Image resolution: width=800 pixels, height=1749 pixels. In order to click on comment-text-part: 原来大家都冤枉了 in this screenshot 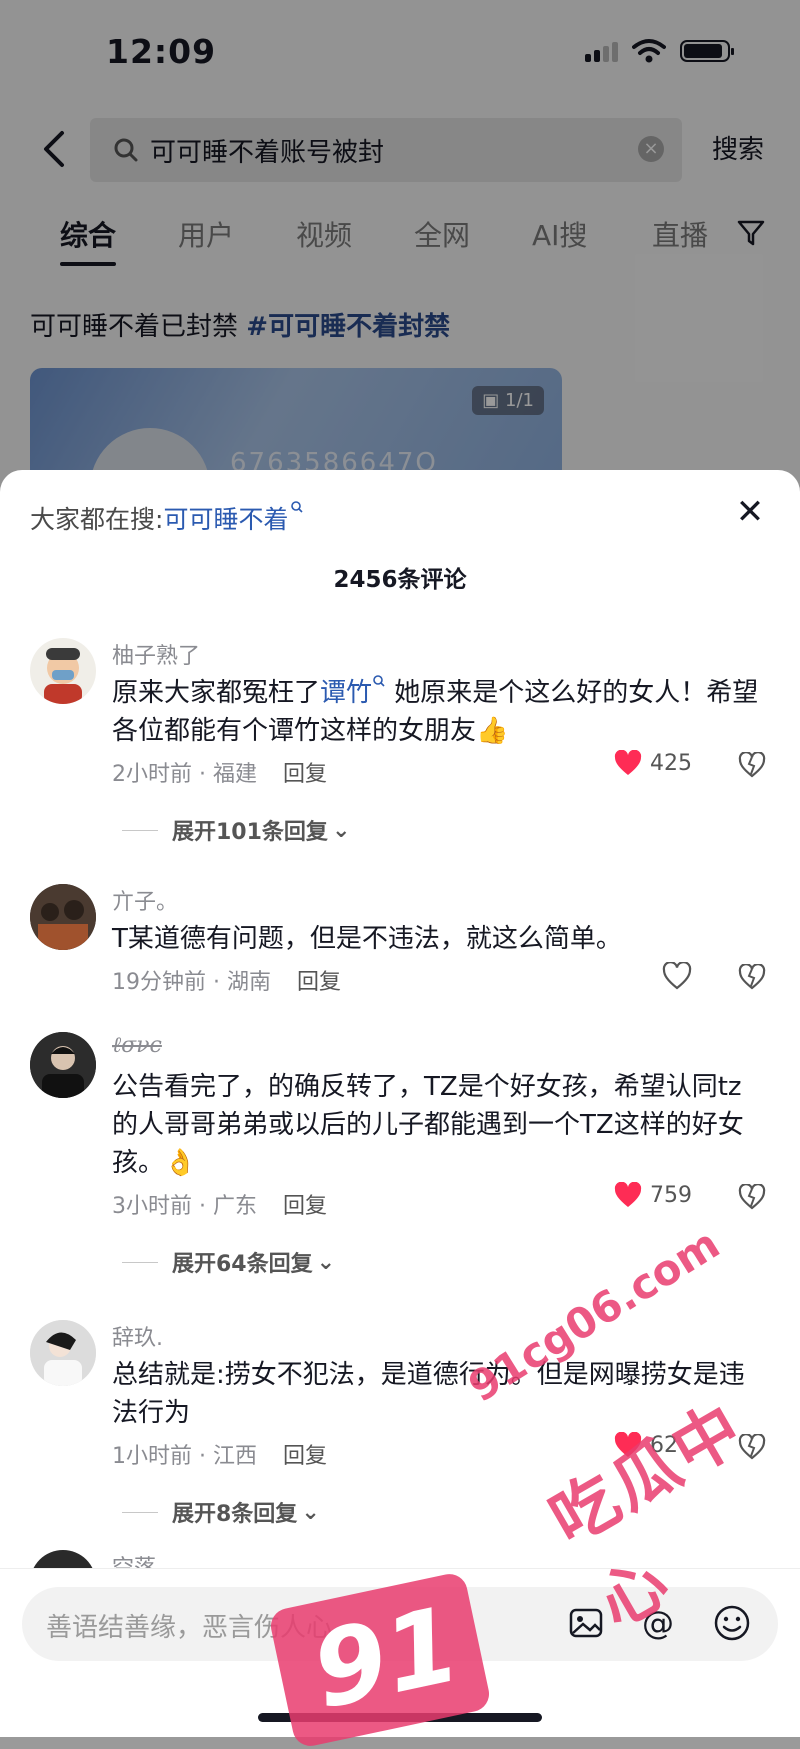, I will do `click(216, 693)`.